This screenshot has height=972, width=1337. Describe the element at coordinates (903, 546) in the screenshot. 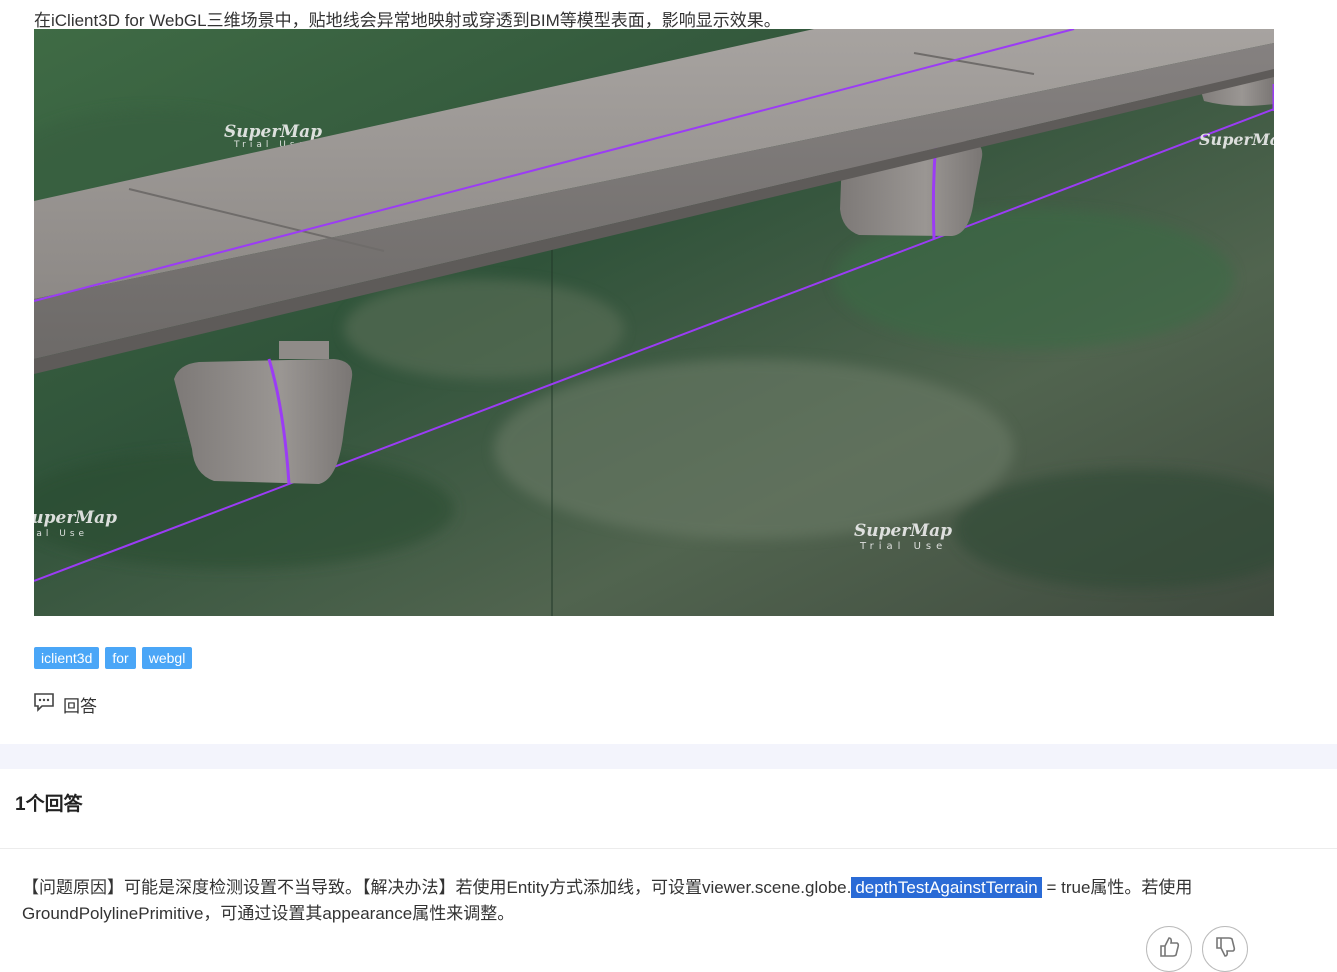

I see `watermark-trial-3: Trial Use` at that location.